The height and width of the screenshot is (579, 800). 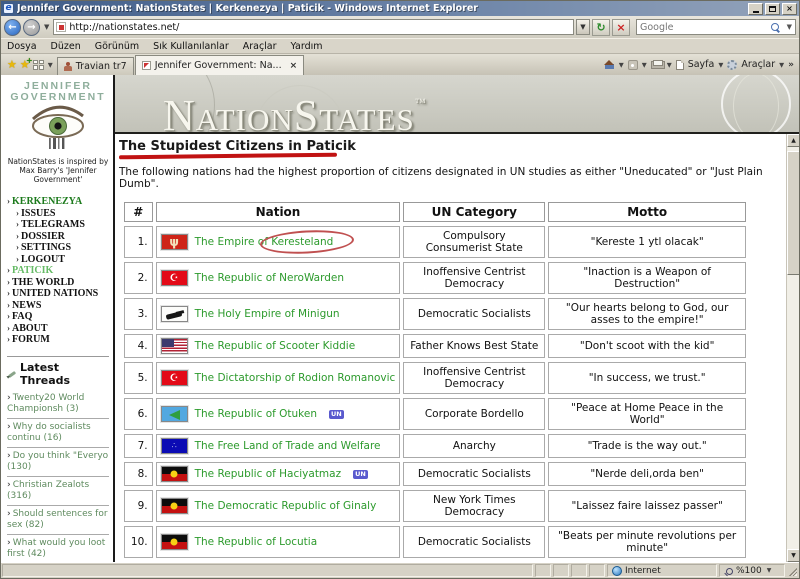 What do you see at coordinates (58, 306) in the screenshot?
I see `sidebar-item-news: › NEWS` at bounding box center [58, 306].